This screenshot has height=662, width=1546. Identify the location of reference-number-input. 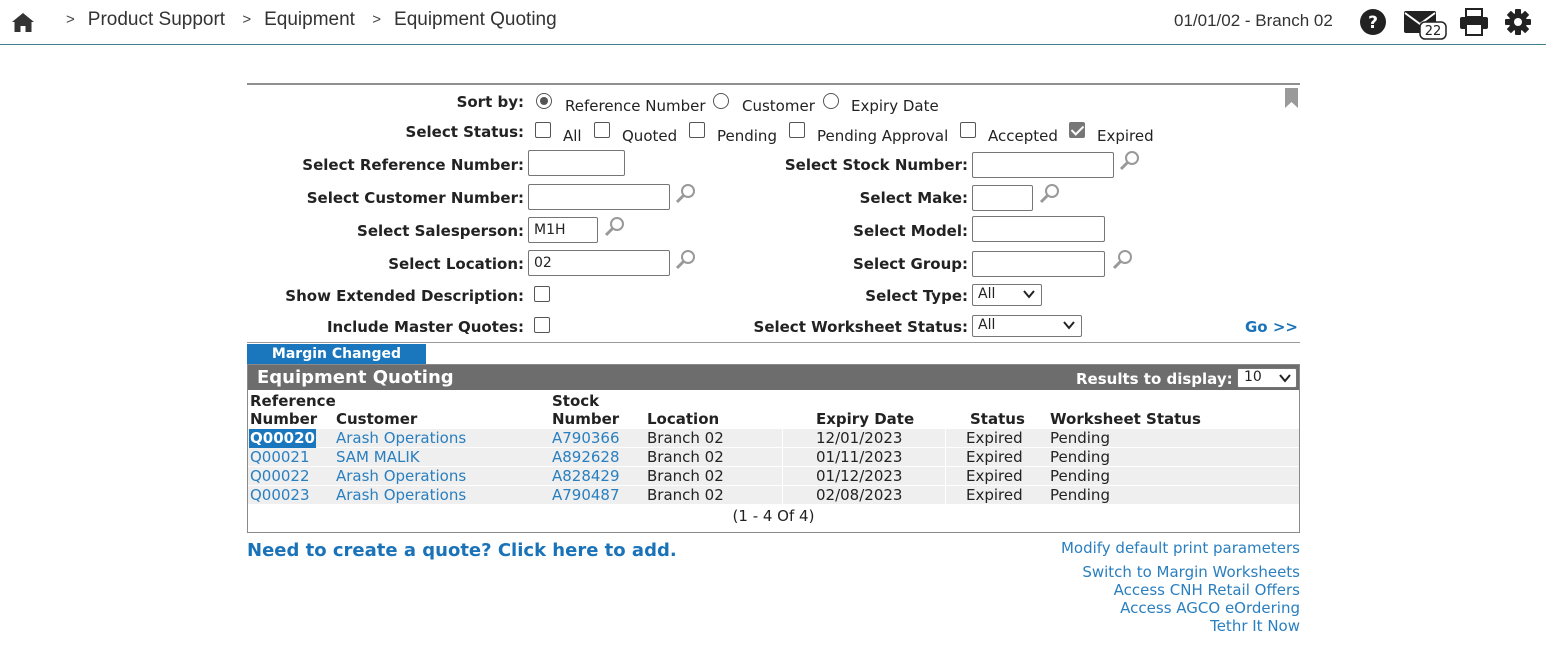
(576, 163).